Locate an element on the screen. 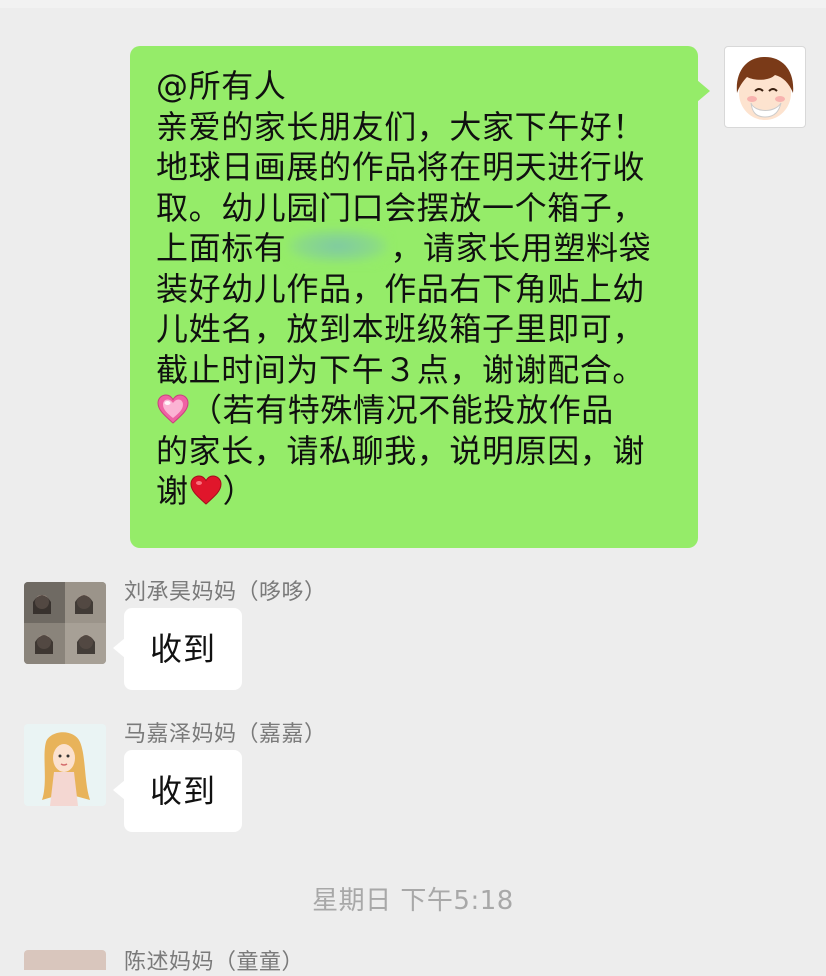  sender-name: 刘承昊妈妈（哆哆） is located at coordinates (225, 592).